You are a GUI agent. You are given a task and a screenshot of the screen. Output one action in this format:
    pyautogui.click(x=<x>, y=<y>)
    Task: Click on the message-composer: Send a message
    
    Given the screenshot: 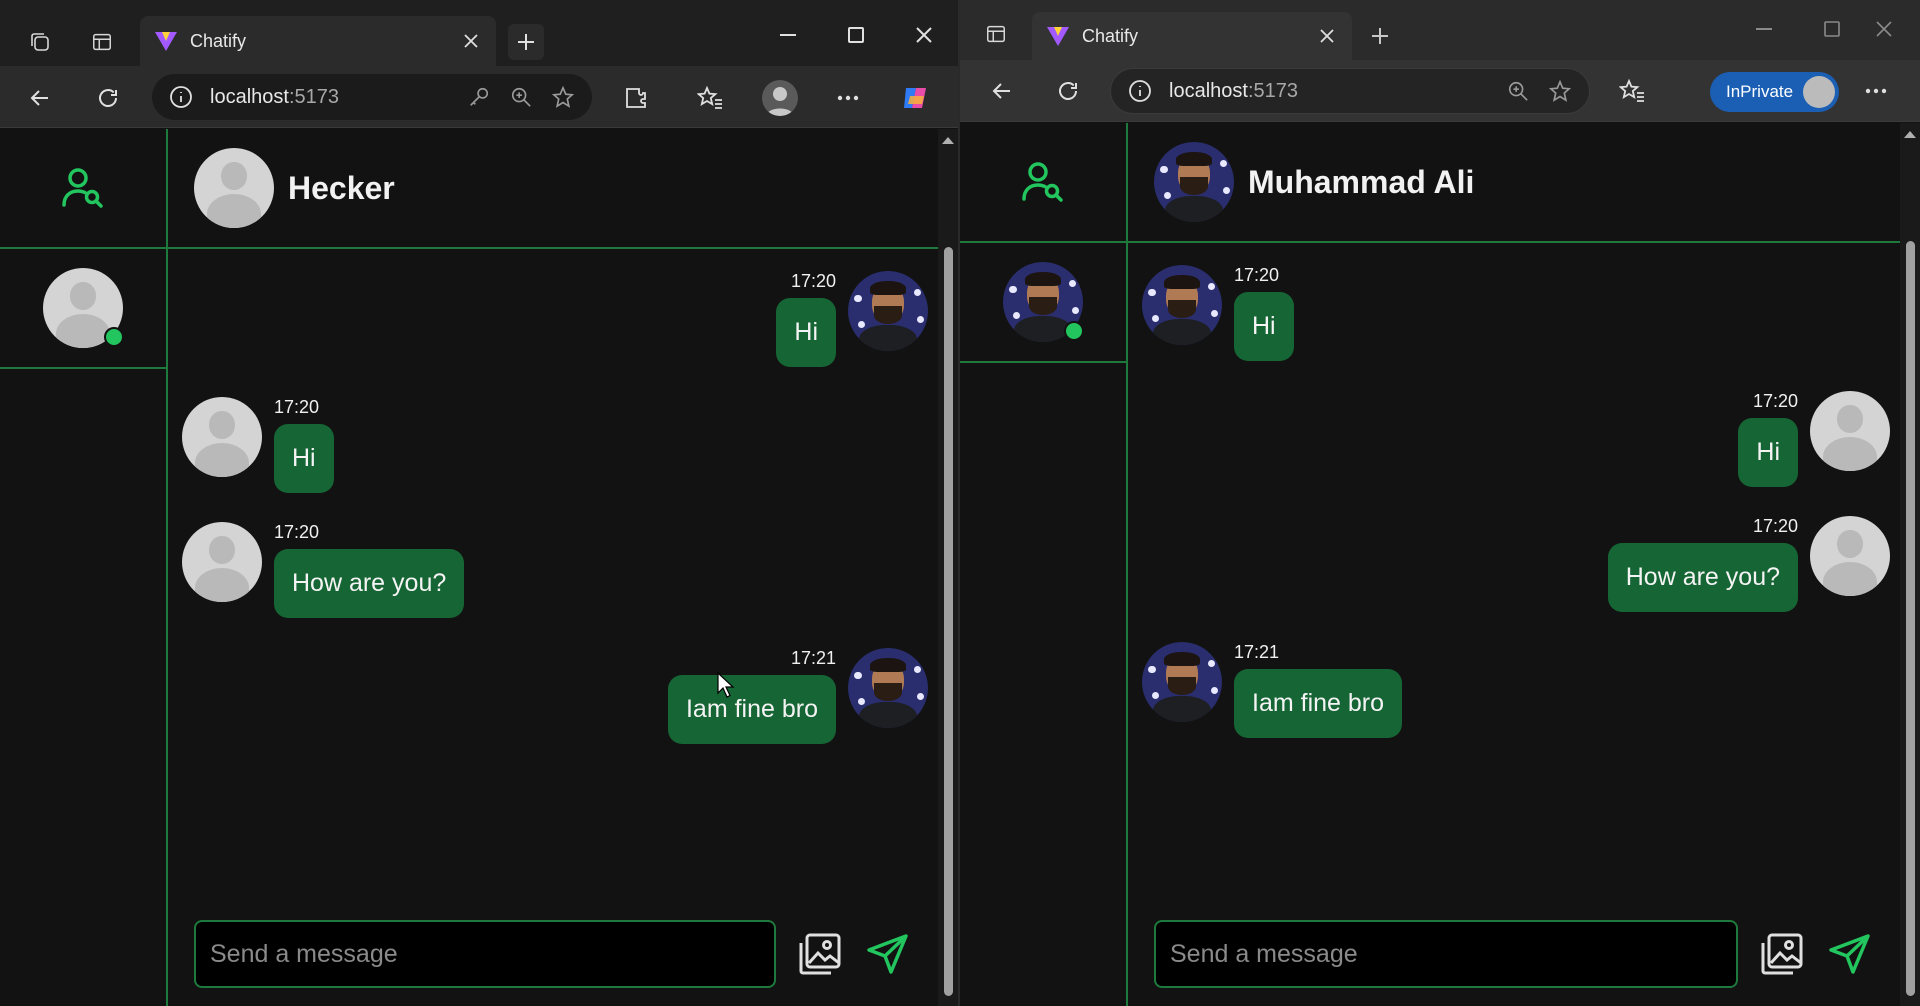 What is the action you would take?
    pyautogui.click(x=1514, y=954)
    